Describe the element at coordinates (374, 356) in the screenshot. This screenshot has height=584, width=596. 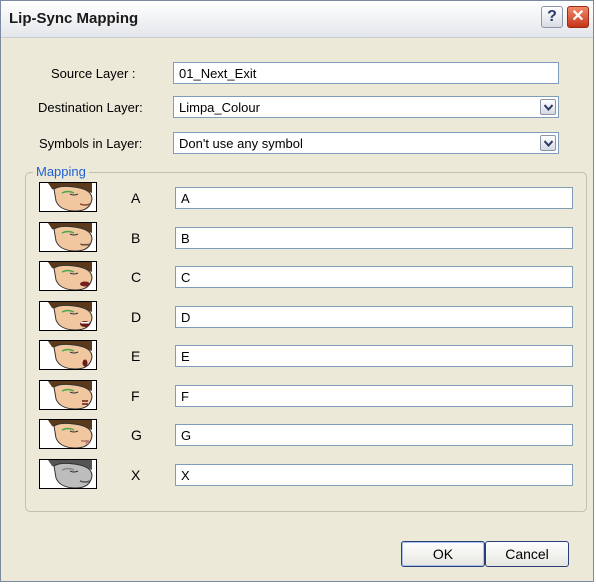
I see `mapping-field-e: E` at that location.